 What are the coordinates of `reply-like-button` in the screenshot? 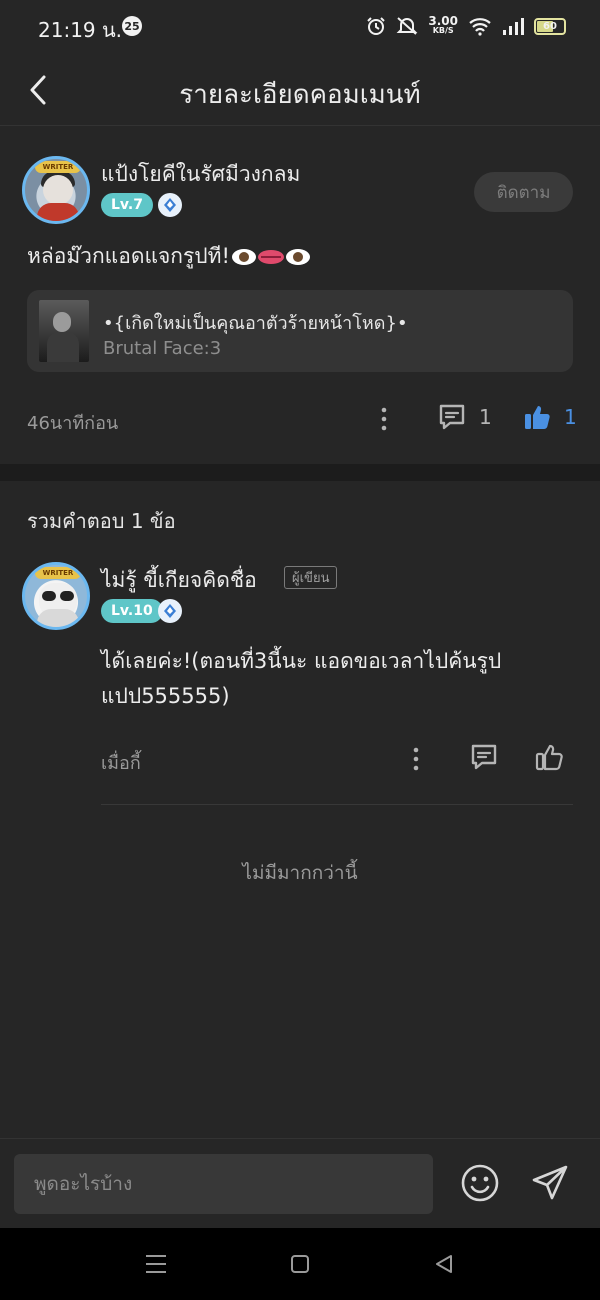 It's located at (549, 757).